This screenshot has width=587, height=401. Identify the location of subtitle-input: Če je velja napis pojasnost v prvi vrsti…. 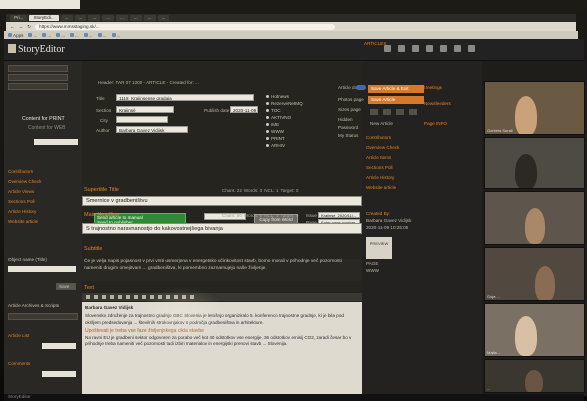
(222, 270).